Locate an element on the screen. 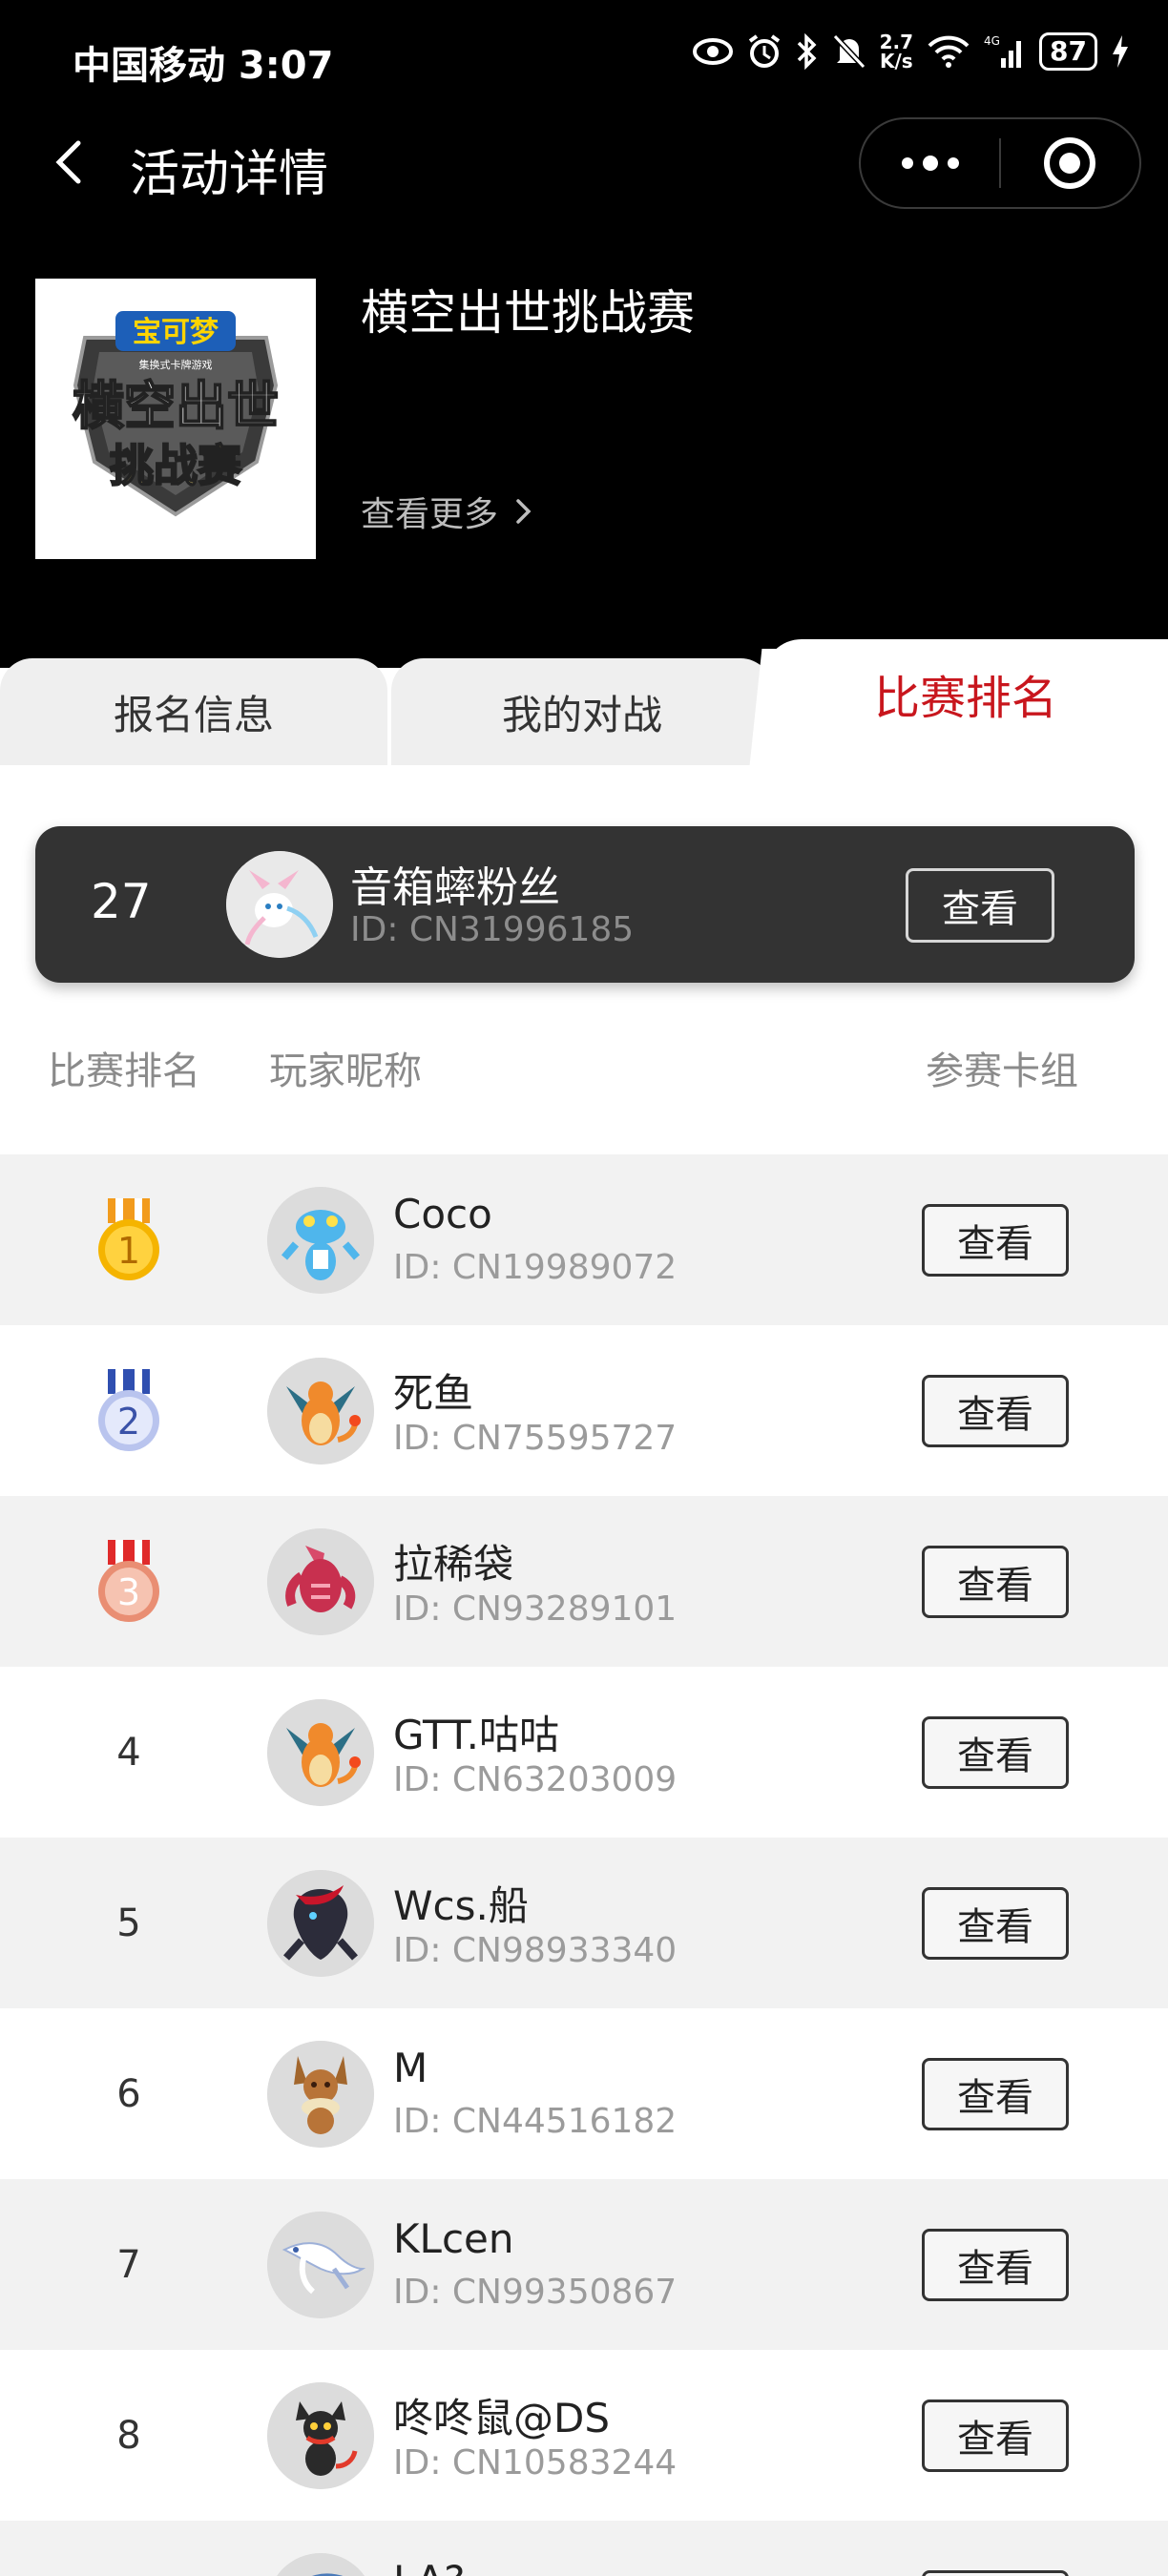  player-nickname: M is located at coordinates (410, 2068).